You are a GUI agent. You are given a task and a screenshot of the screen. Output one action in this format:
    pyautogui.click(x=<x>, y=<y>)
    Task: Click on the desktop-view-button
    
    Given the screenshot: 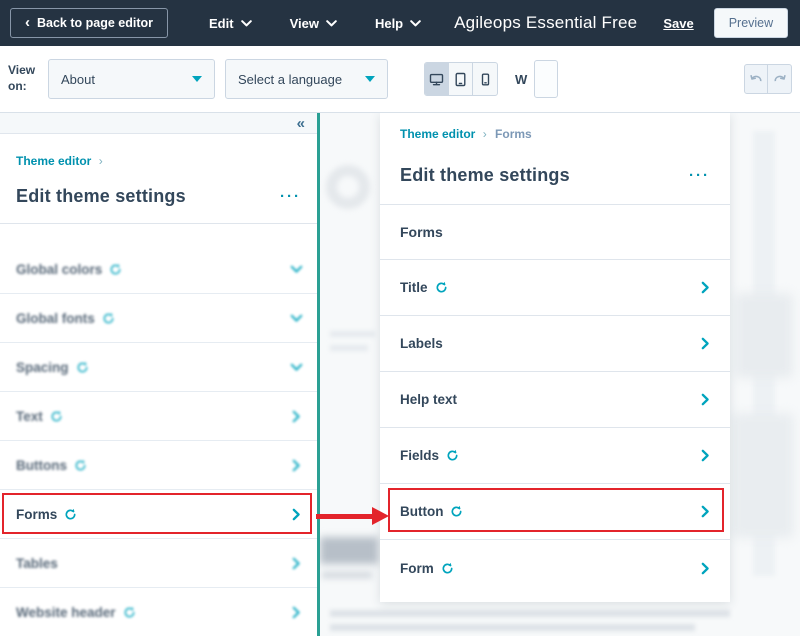 What is the action you would take?
    pyautogui.click(x=437, y=79)
    